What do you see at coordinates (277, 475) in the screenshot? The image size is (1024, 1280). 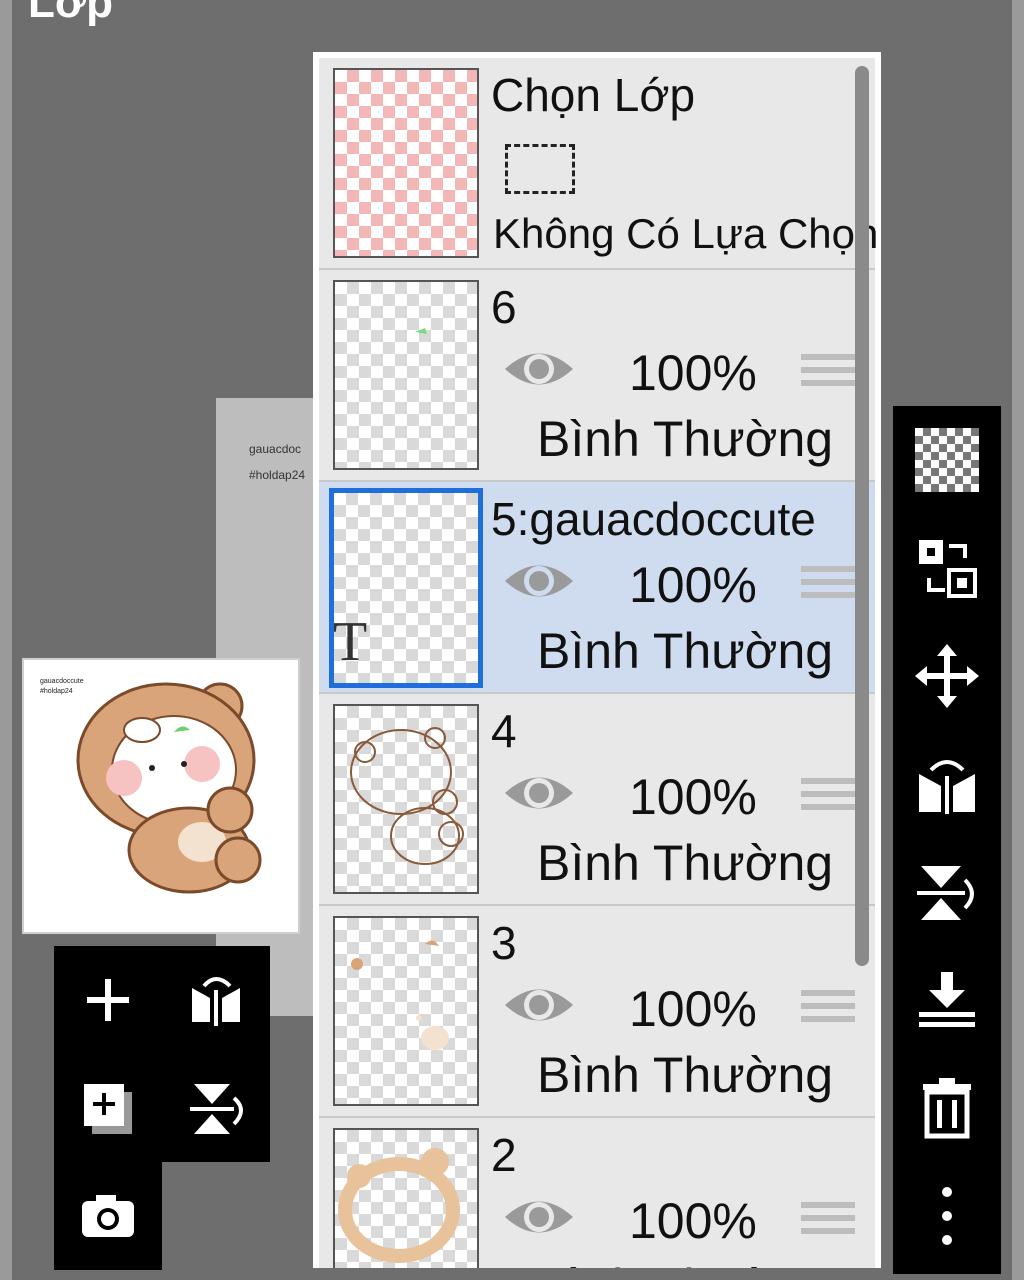 I see `canvas-hashtag: #holdap24` at bounding box center [277, 475].